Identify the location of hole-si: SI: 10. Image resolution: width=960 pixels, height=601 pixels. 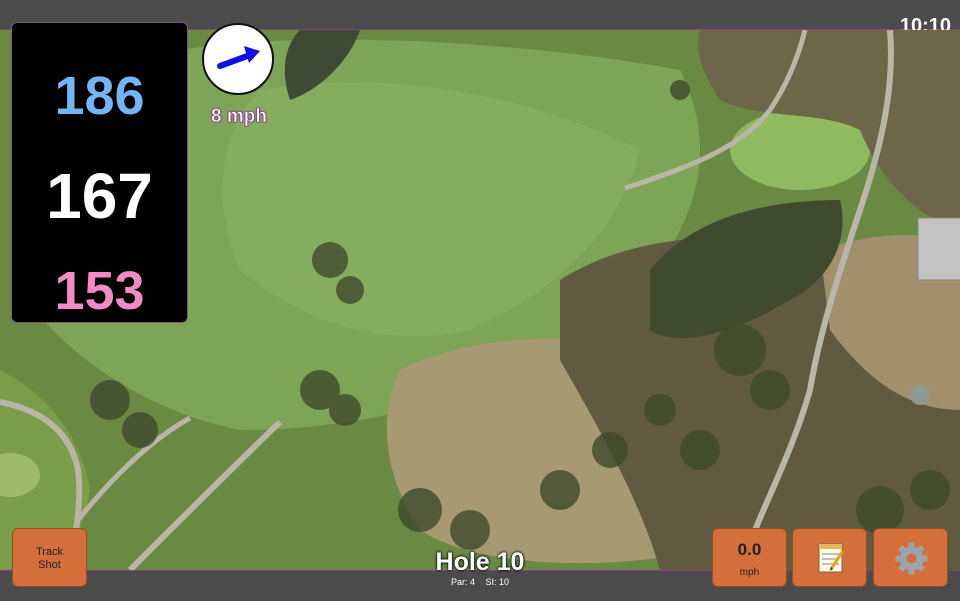
(497, 582).